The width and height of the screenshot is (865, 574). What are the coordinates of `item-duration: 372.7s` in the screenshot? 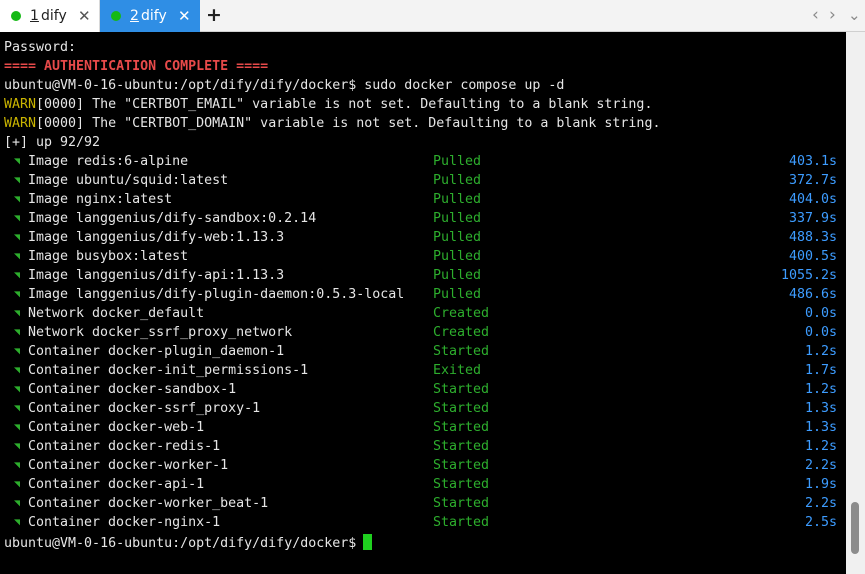 It's located at (812, 180).